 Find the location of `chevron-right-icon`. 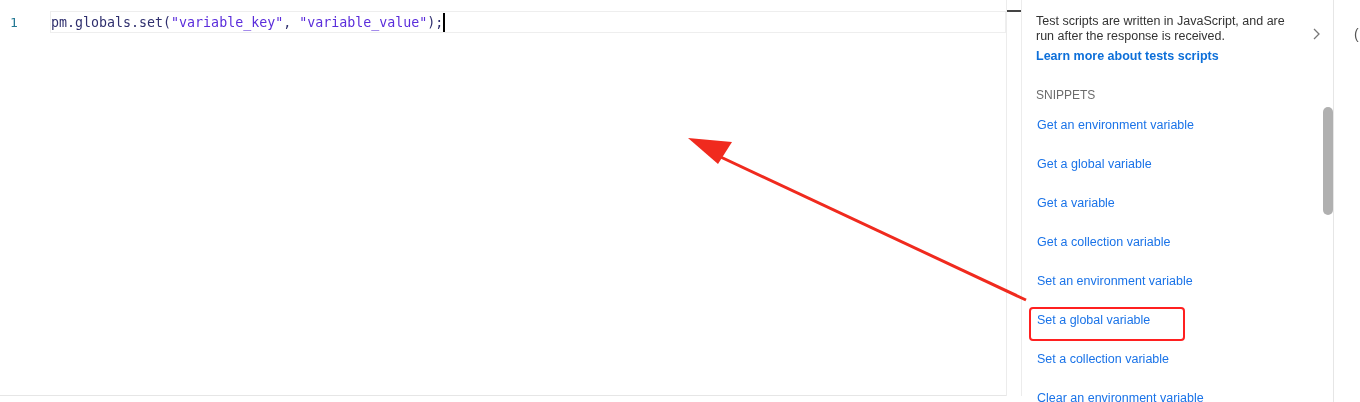

chevron-right-icon is located at coordinates (1317, 34).